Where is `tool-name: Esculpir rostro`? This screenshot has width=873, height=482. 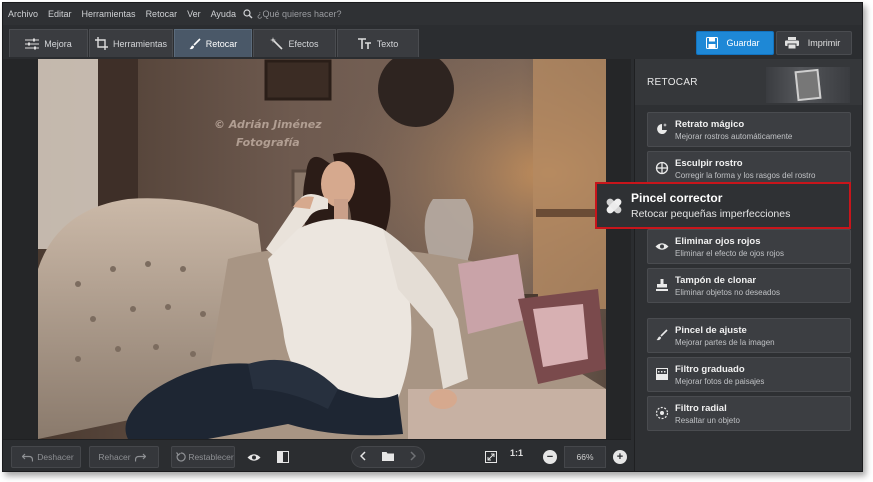 tool-name: Esculpir rostro is located at coordinates (709, 163).